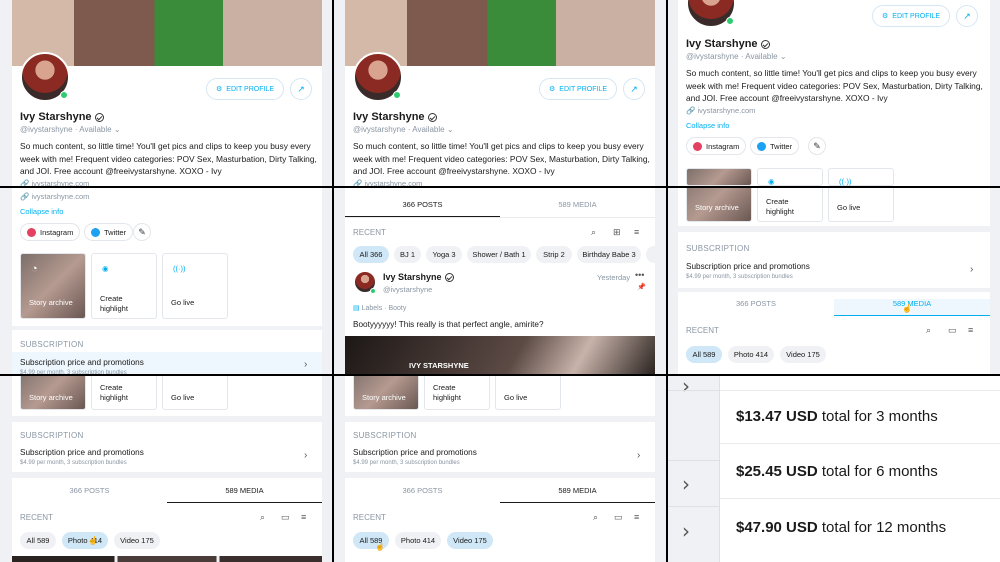 This screenshot has height=562, width=1000. What do you see at coordinates (500, 355) in the screenshot?
I see `post-image: IVY STARSHYNE` at bounding box center [500, 355].